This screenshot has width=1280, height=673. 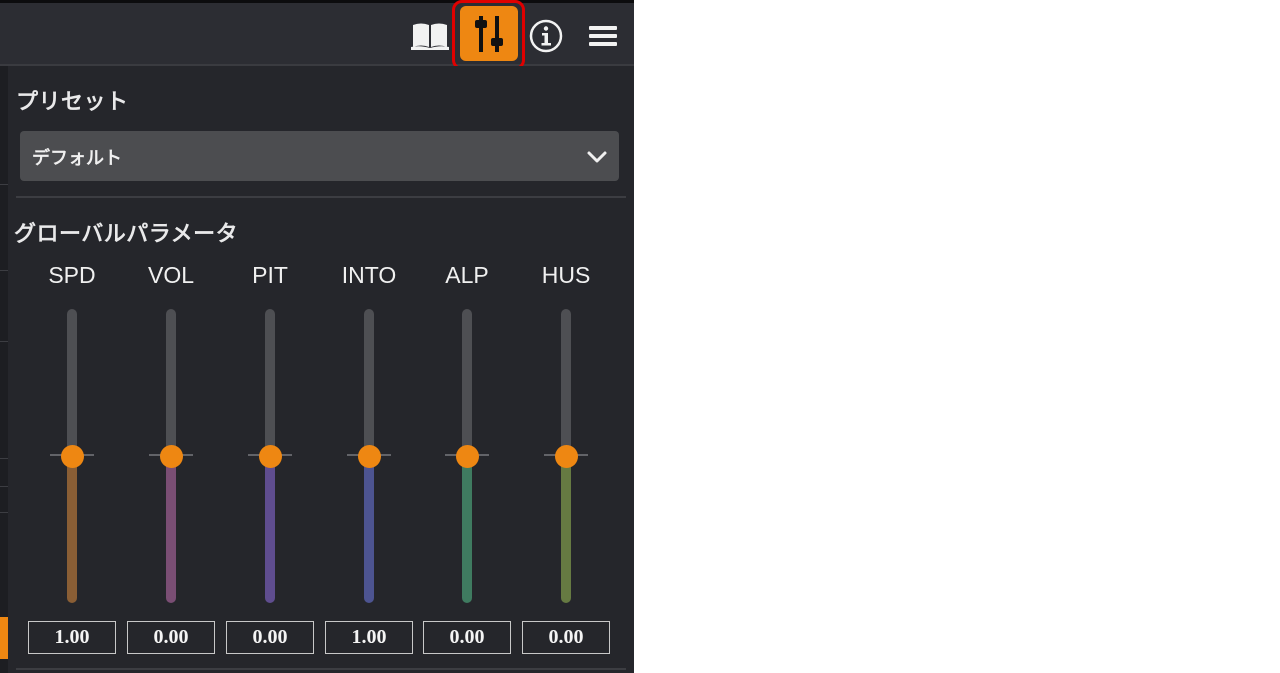 I want to click on param-label-vol: VOL, so click(x=171, y=275).